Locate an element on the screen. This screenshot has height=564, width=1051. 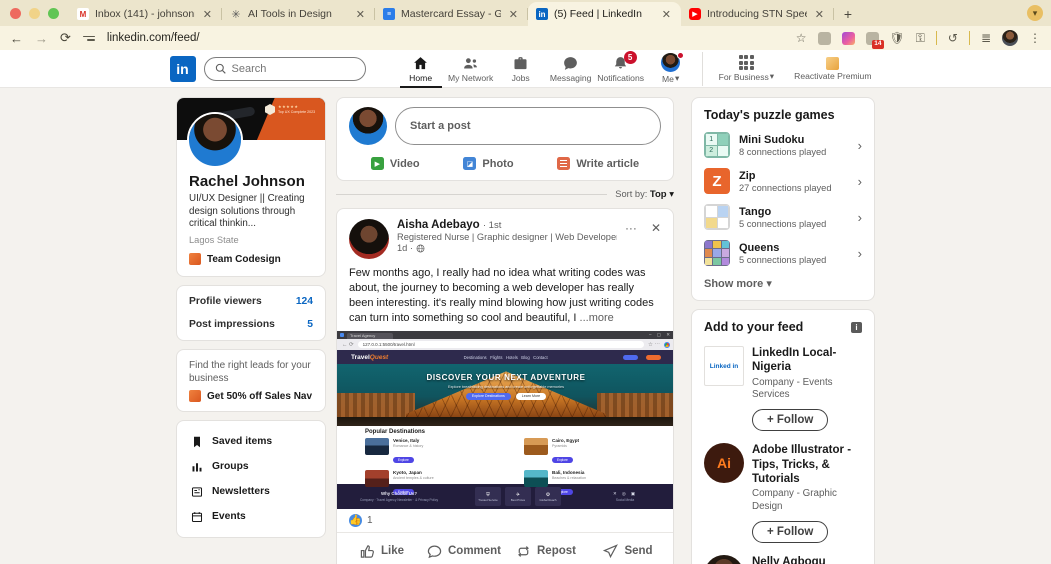
post-menu-icon: ··· is located at coordinates (631, 228).